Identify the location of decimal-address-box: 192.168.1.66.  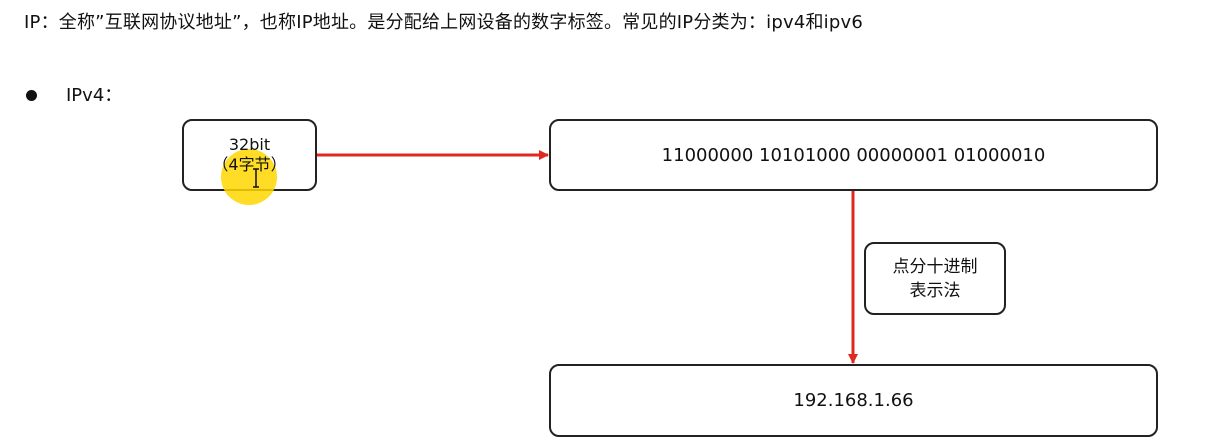
(853, 400).